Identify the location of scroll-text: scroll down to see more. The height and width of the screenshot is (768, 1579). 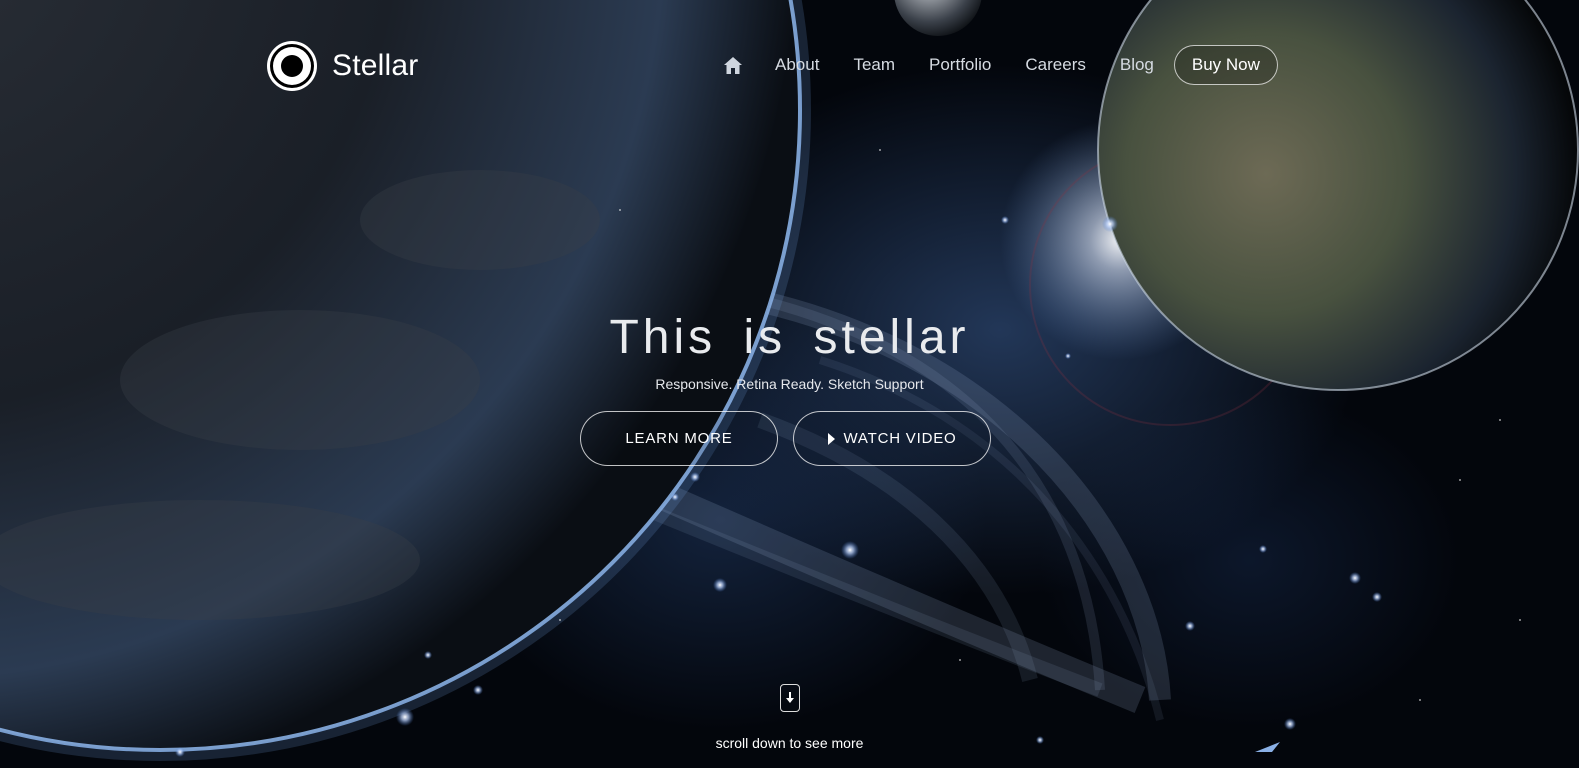
(789, 743).